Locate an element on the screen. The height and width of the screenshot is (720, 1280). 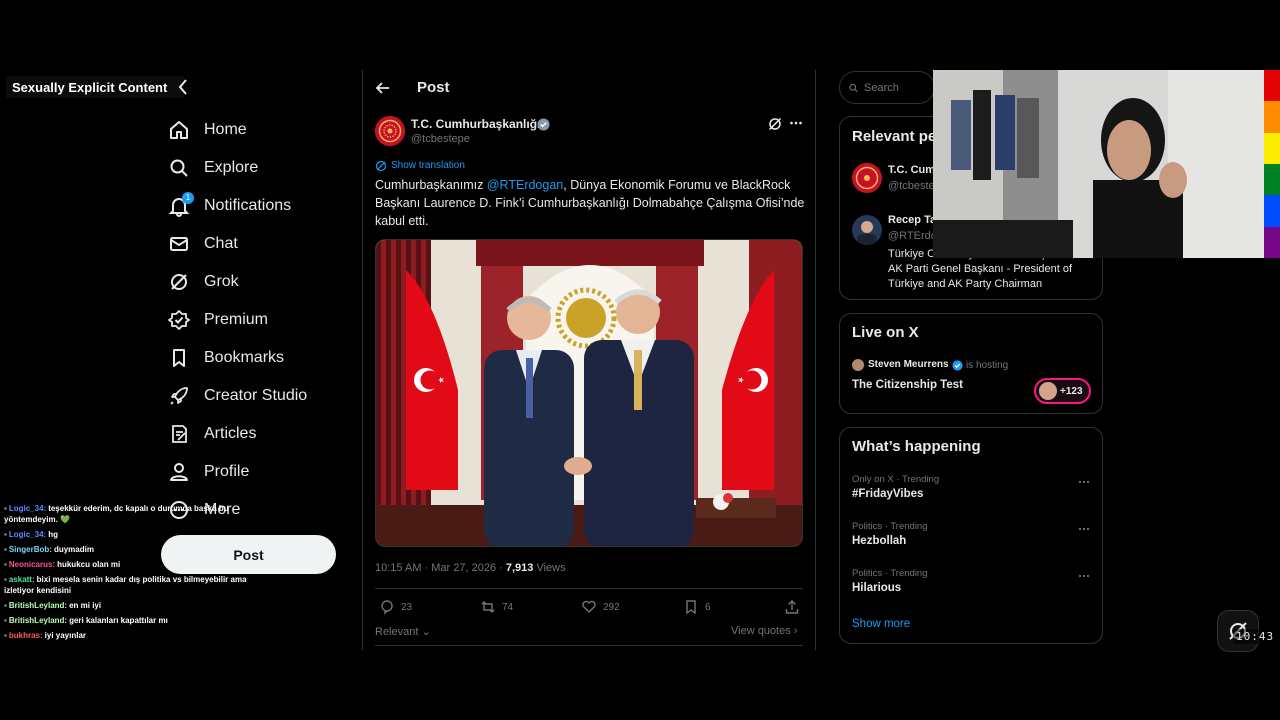
divider is located at coordinates (589, 645).